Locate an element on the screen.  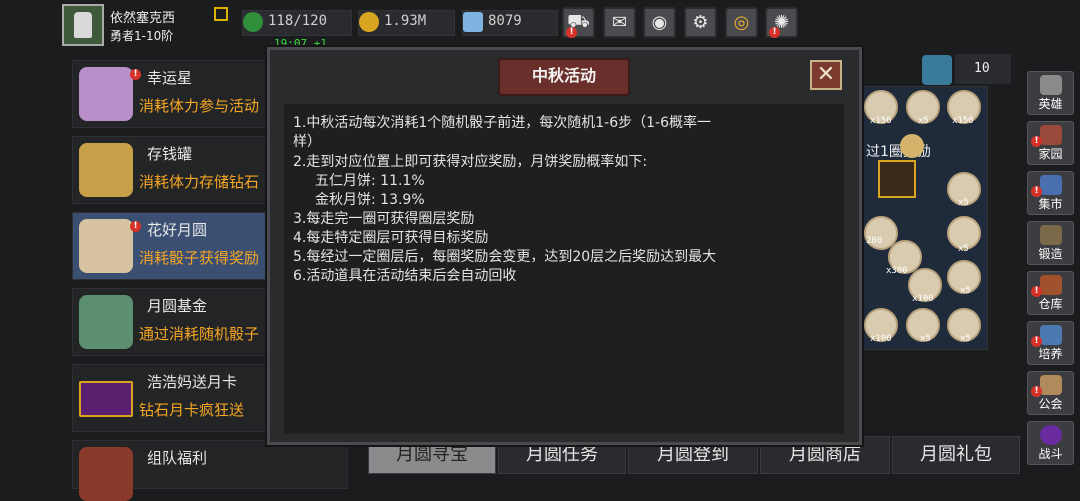
question-tile is located at coordinates (912, 146).